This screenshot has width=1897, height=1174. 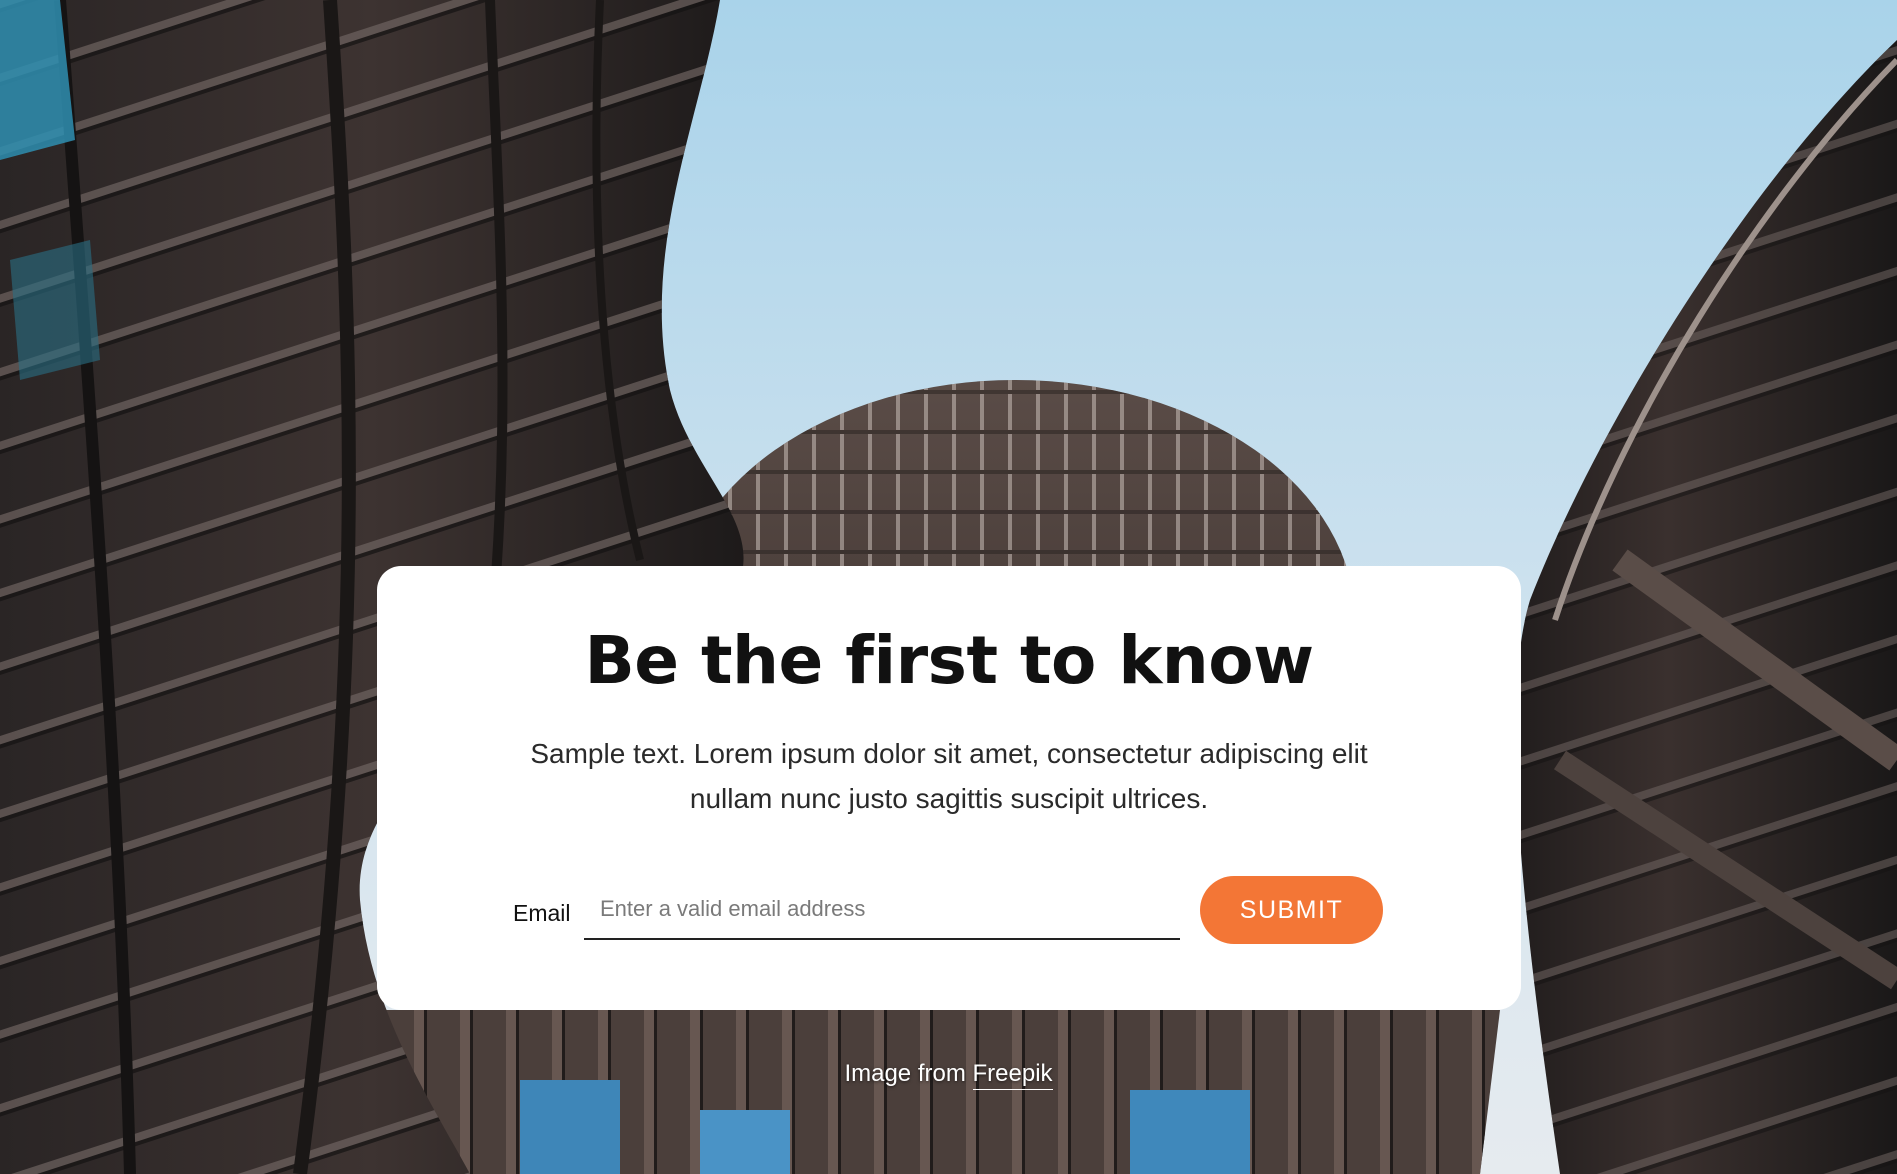 I want to click on email-label: Email, so click(x=542, y=913).